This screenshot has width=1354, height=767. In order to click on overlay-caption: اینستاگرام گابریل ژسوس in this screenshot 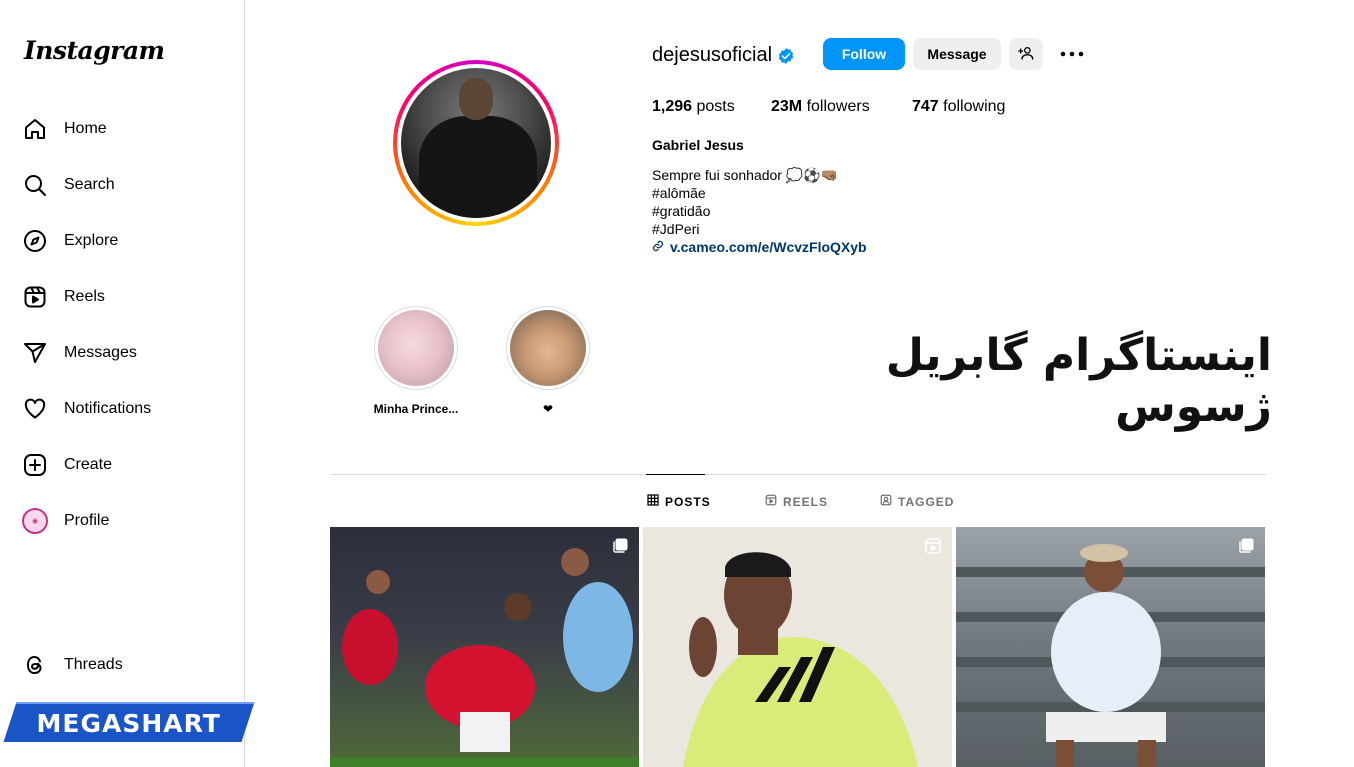, I will do `click(1078, 381)`.